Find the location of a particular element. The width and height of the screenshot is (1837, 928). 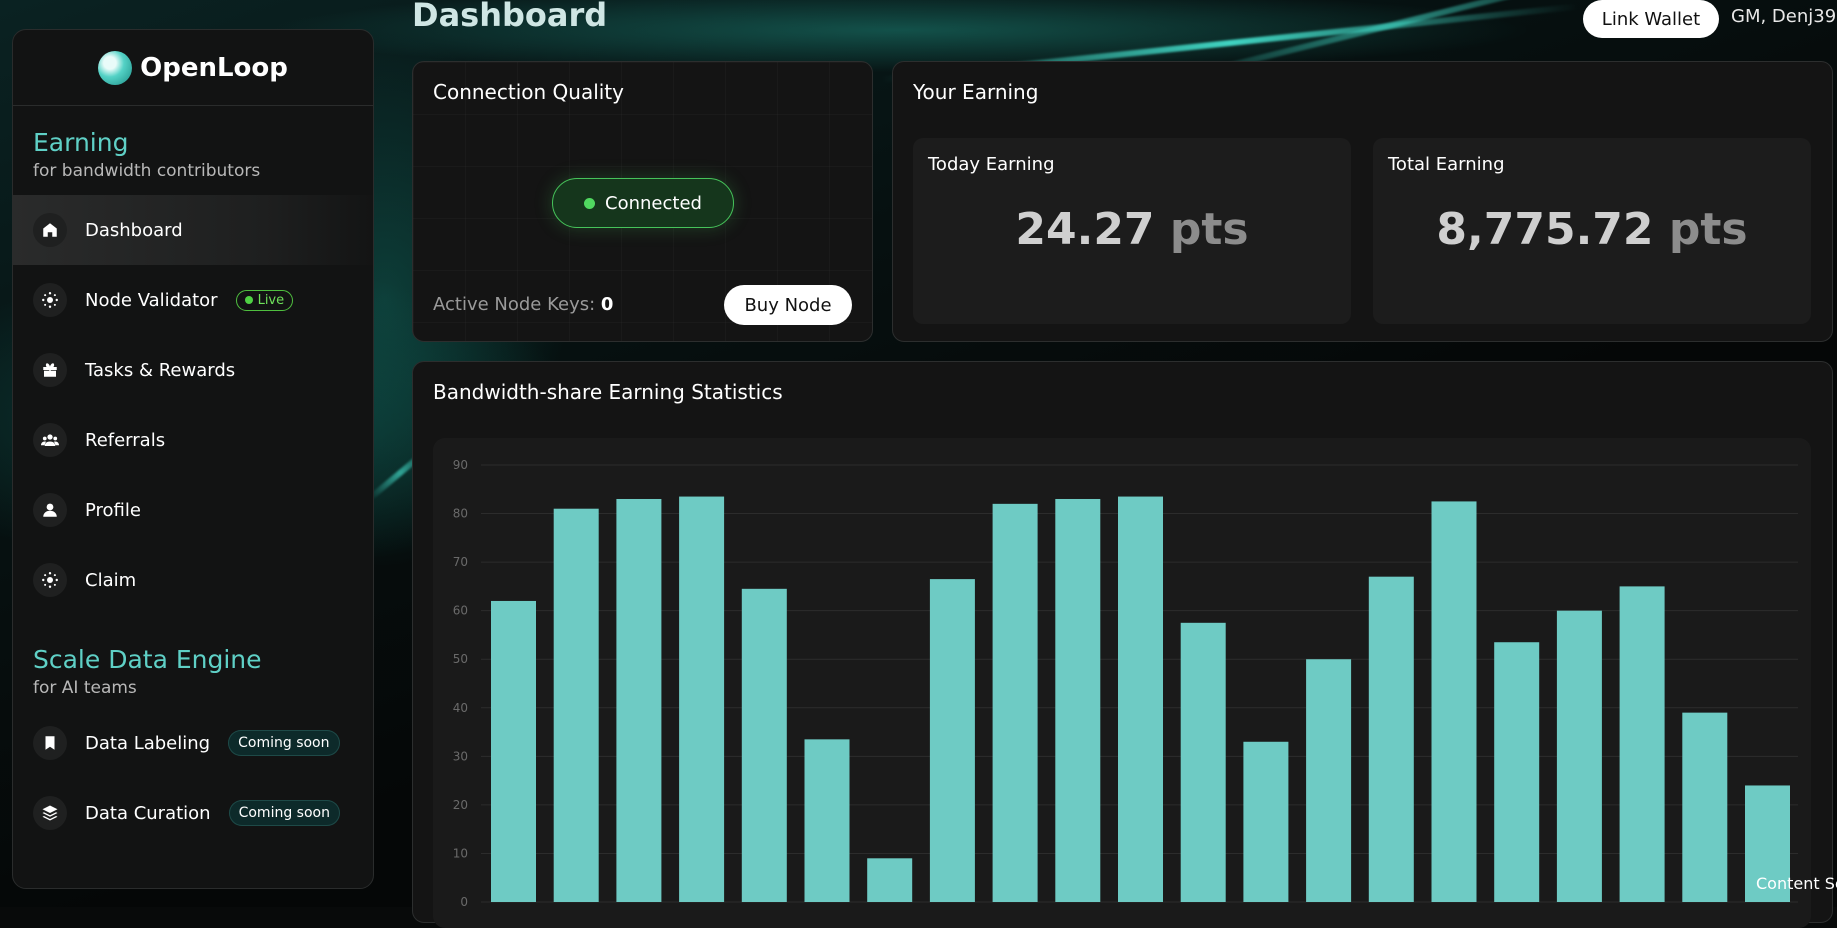

section-subtitle-earning: for bandwidth contributors is located at coordinates (147, 171).